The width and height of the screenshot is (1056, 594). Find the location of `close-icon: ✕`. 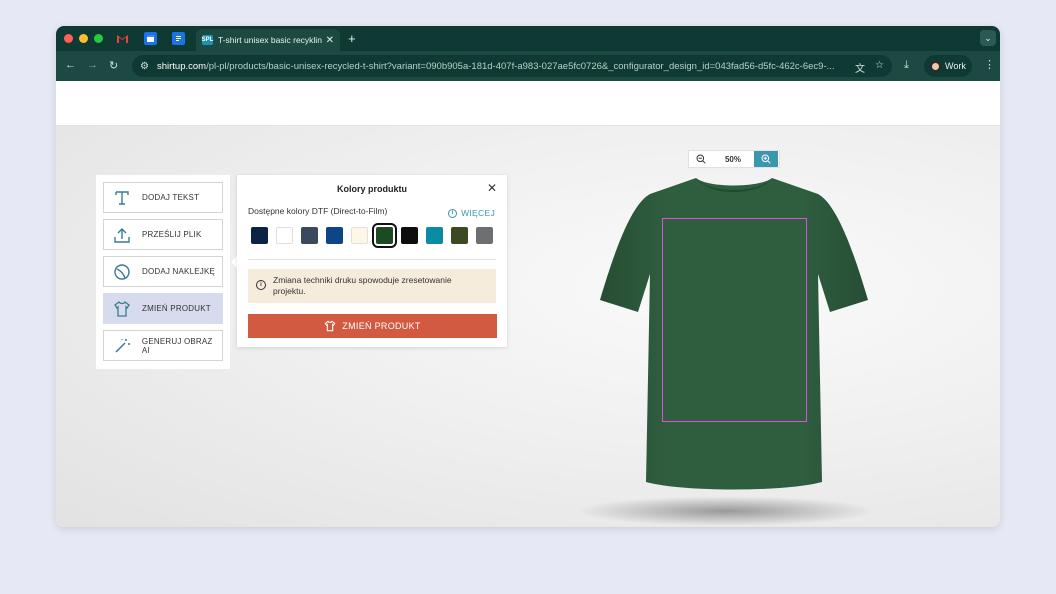

close-icon: ✕ is located at coordinates (492, 188).